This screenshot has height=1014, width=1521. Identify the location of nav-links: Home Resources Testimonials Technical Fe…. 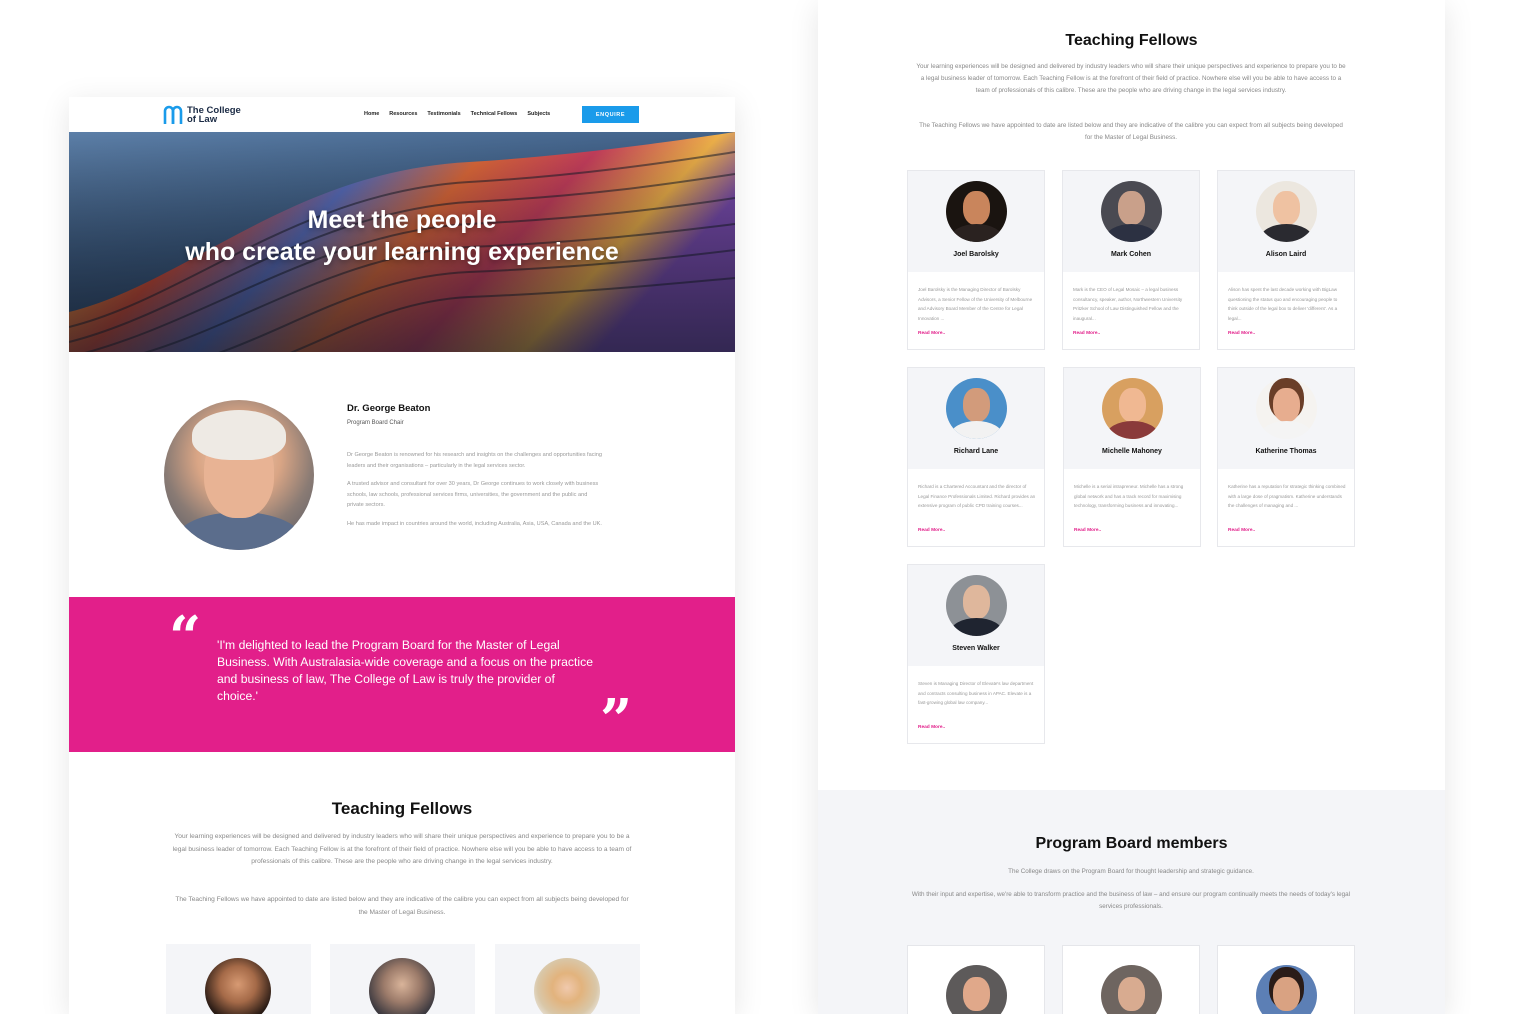
(457, 114).